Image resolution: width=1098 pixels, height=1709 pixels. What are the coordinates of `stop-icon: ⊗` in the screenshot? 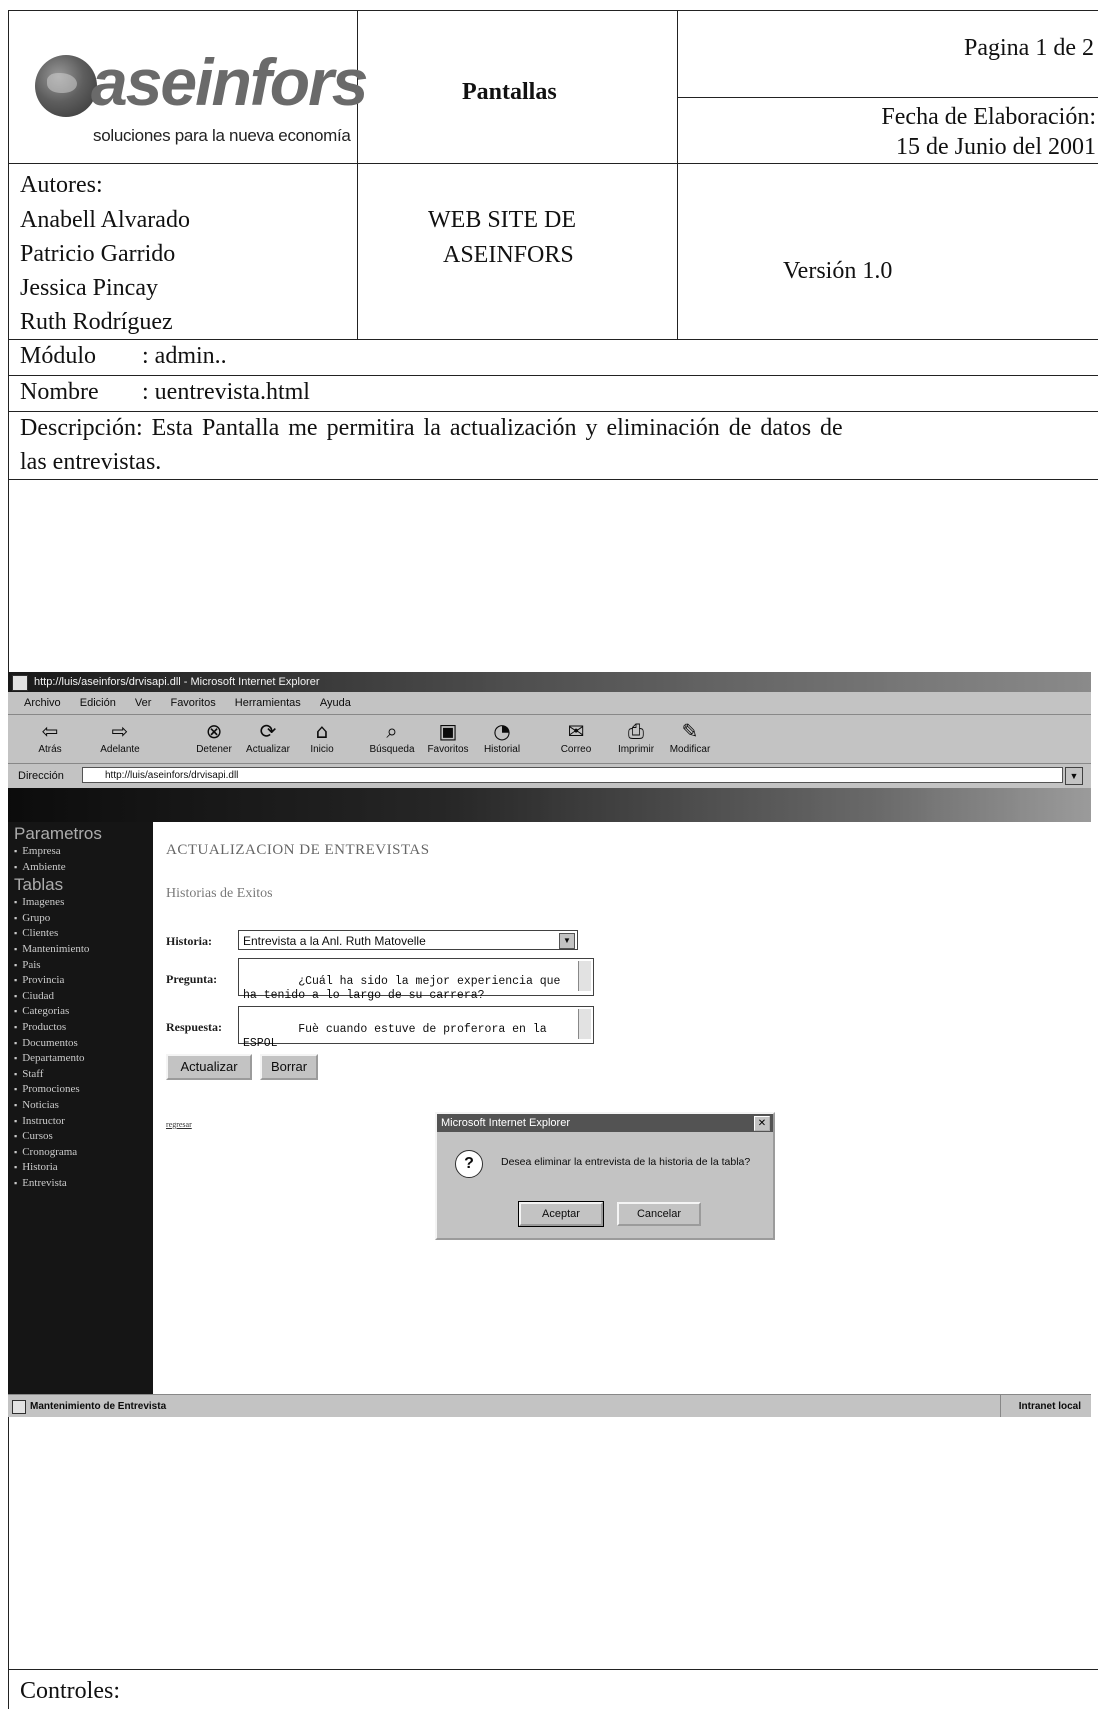 It's located at (214, 731).